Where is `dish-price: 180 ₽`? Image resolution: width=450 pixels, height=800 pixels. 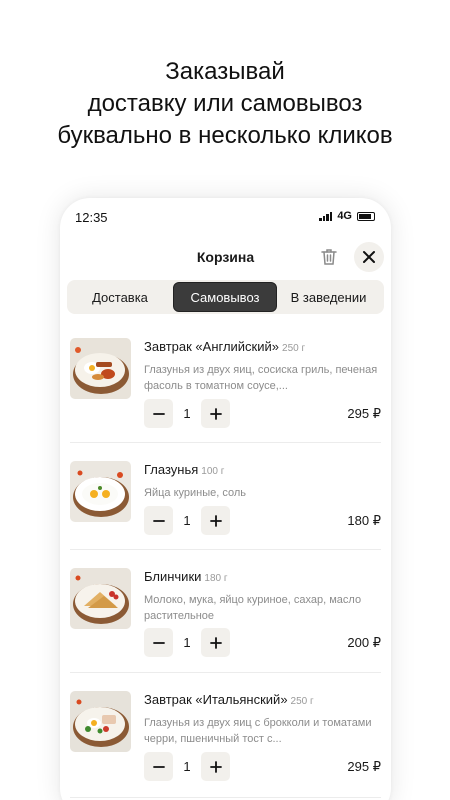
dish-price: 180 ₽ is located at coordinates (364, 520).